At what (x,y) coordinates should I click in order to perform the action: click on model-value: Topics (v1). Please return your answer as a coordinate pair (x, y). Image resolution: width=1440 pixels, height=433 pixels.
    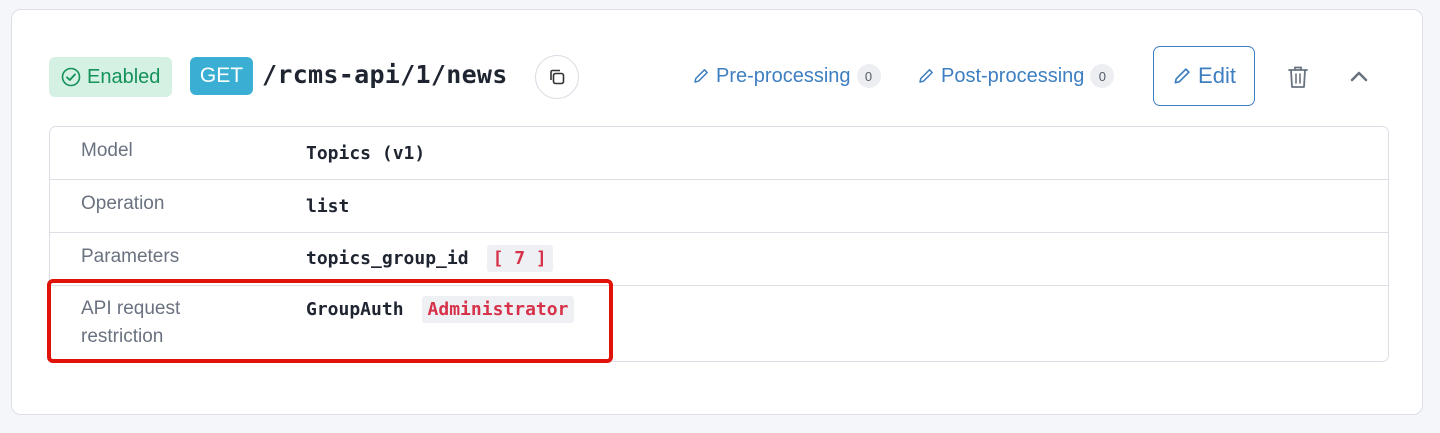
    Looking at the image, I should click on (366, 153).